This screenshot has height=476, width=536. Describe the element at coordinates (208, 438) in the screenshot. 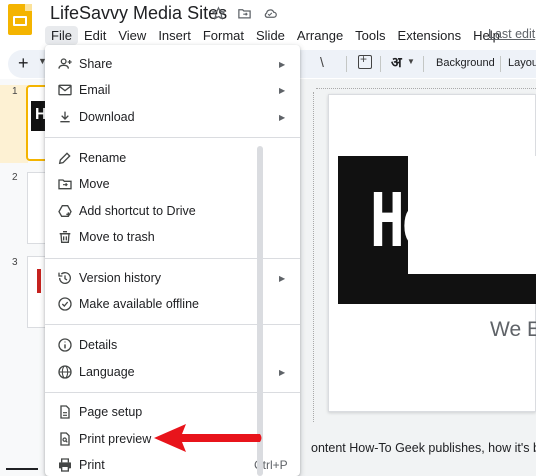

I see `annotation-arrow-icon` at that location.